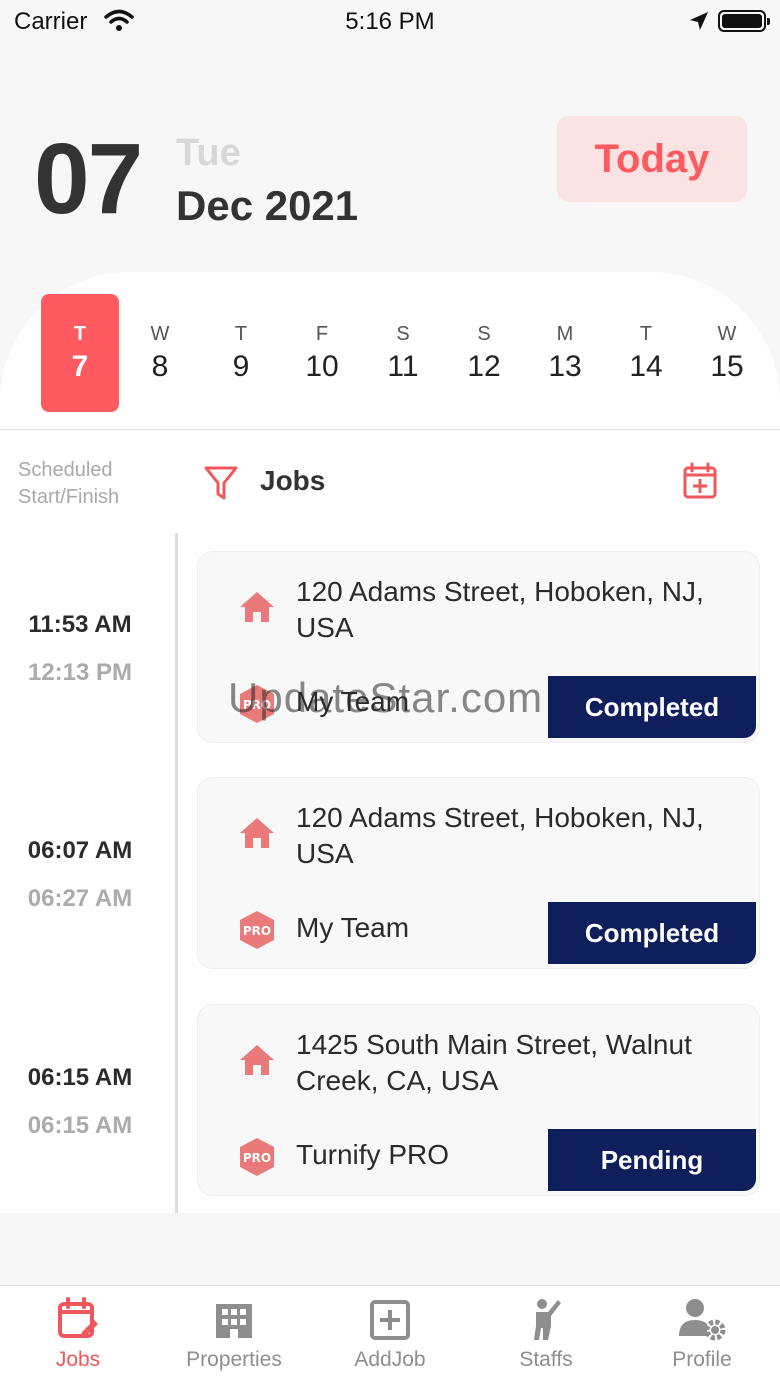 This screenshot has height=1387, width=780. I want to click on week-day-number: 8, so click(160, 366).